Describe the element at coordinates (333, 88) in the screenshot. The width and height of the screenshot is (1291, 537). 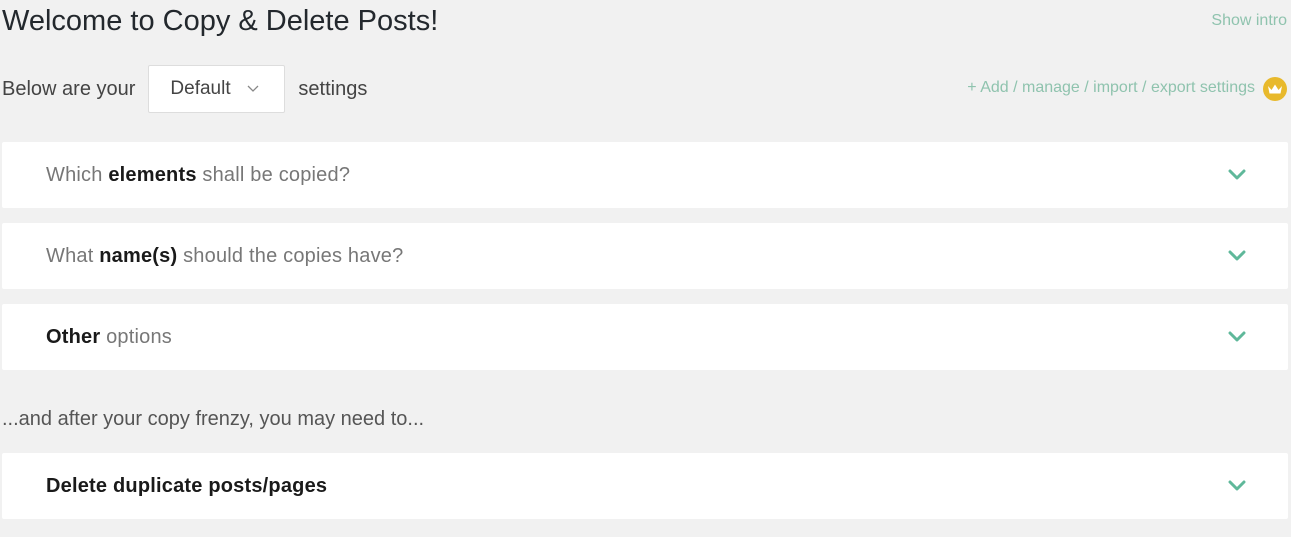
I see `settings-suffix-label: settings` at that location.